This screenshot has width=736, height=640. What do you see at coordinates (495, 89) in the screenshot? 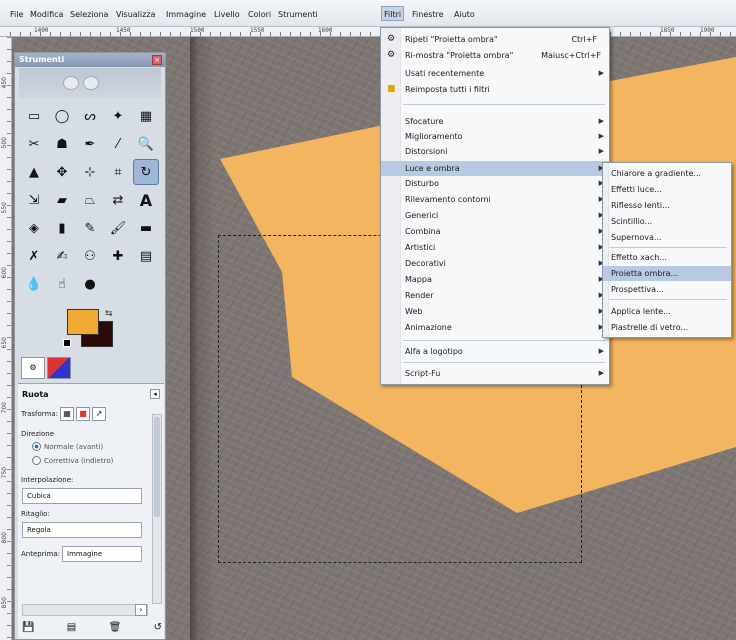
I see `menu-item-reset-all: ■ Reimposta tutti i filtri` at bounding box center [495, 89].